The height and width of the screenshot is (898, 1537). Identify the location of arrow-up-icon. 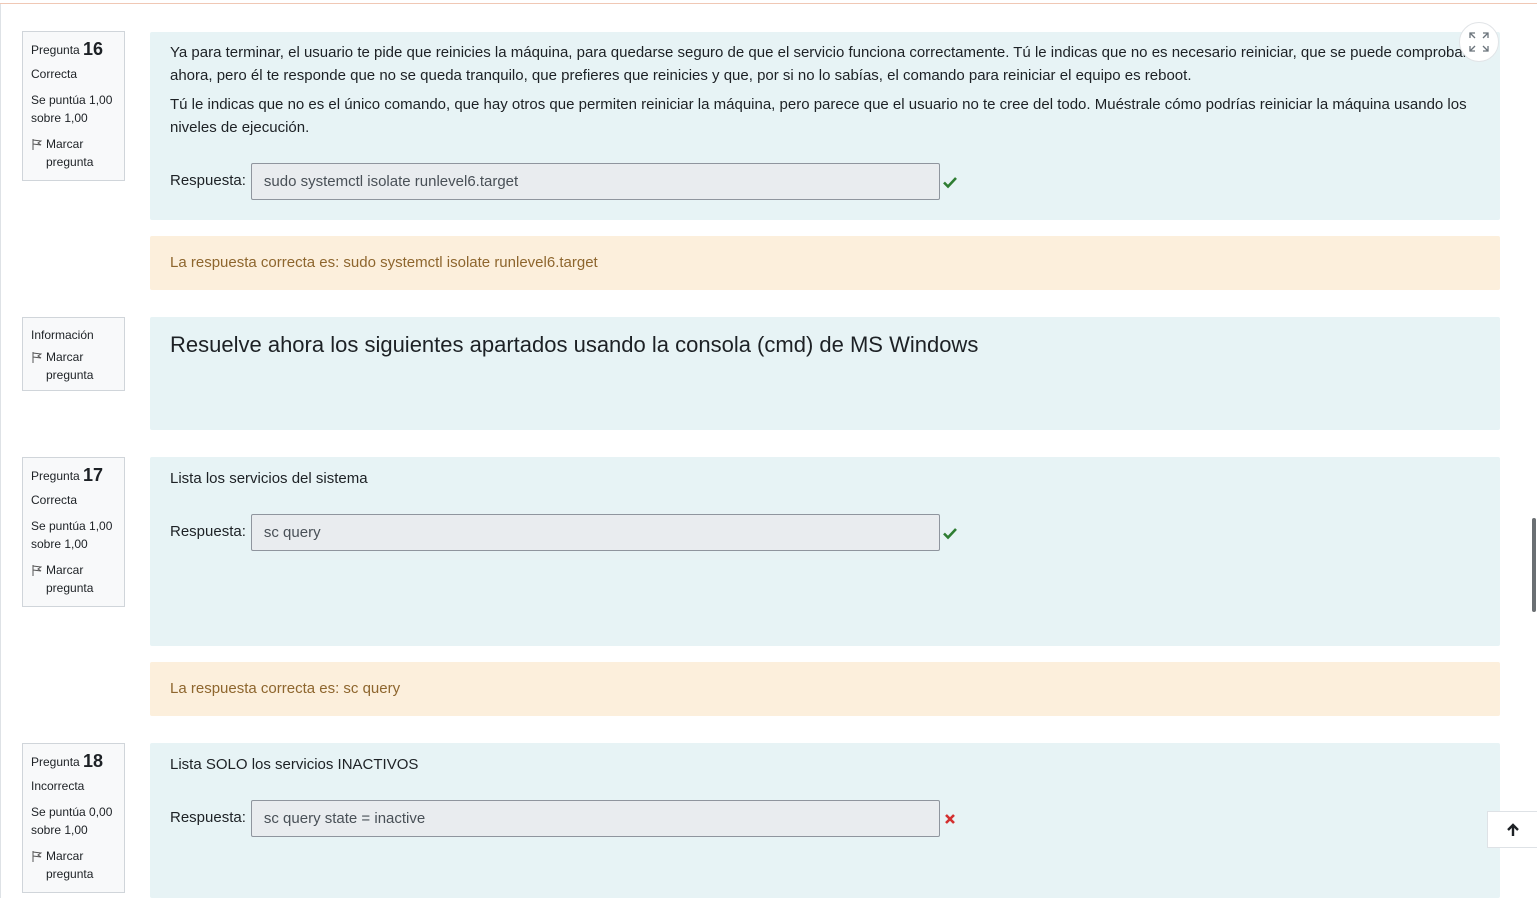
(1512, 829).